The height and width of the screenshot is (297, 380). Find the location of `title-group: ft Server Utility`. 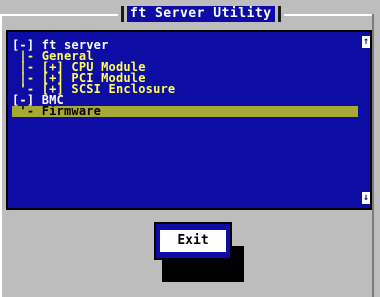

title-group: ft Server Utility is located at coordinates (201, 14).